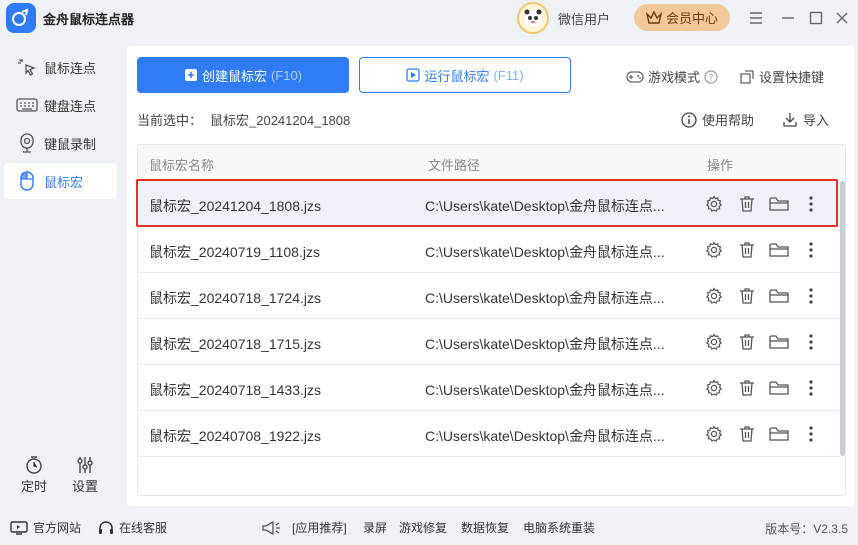 This screenshot has height=545, width=858. I want to click on macro-name: 鼠标宏_20240708_1922.jzs, so click(235, 436).